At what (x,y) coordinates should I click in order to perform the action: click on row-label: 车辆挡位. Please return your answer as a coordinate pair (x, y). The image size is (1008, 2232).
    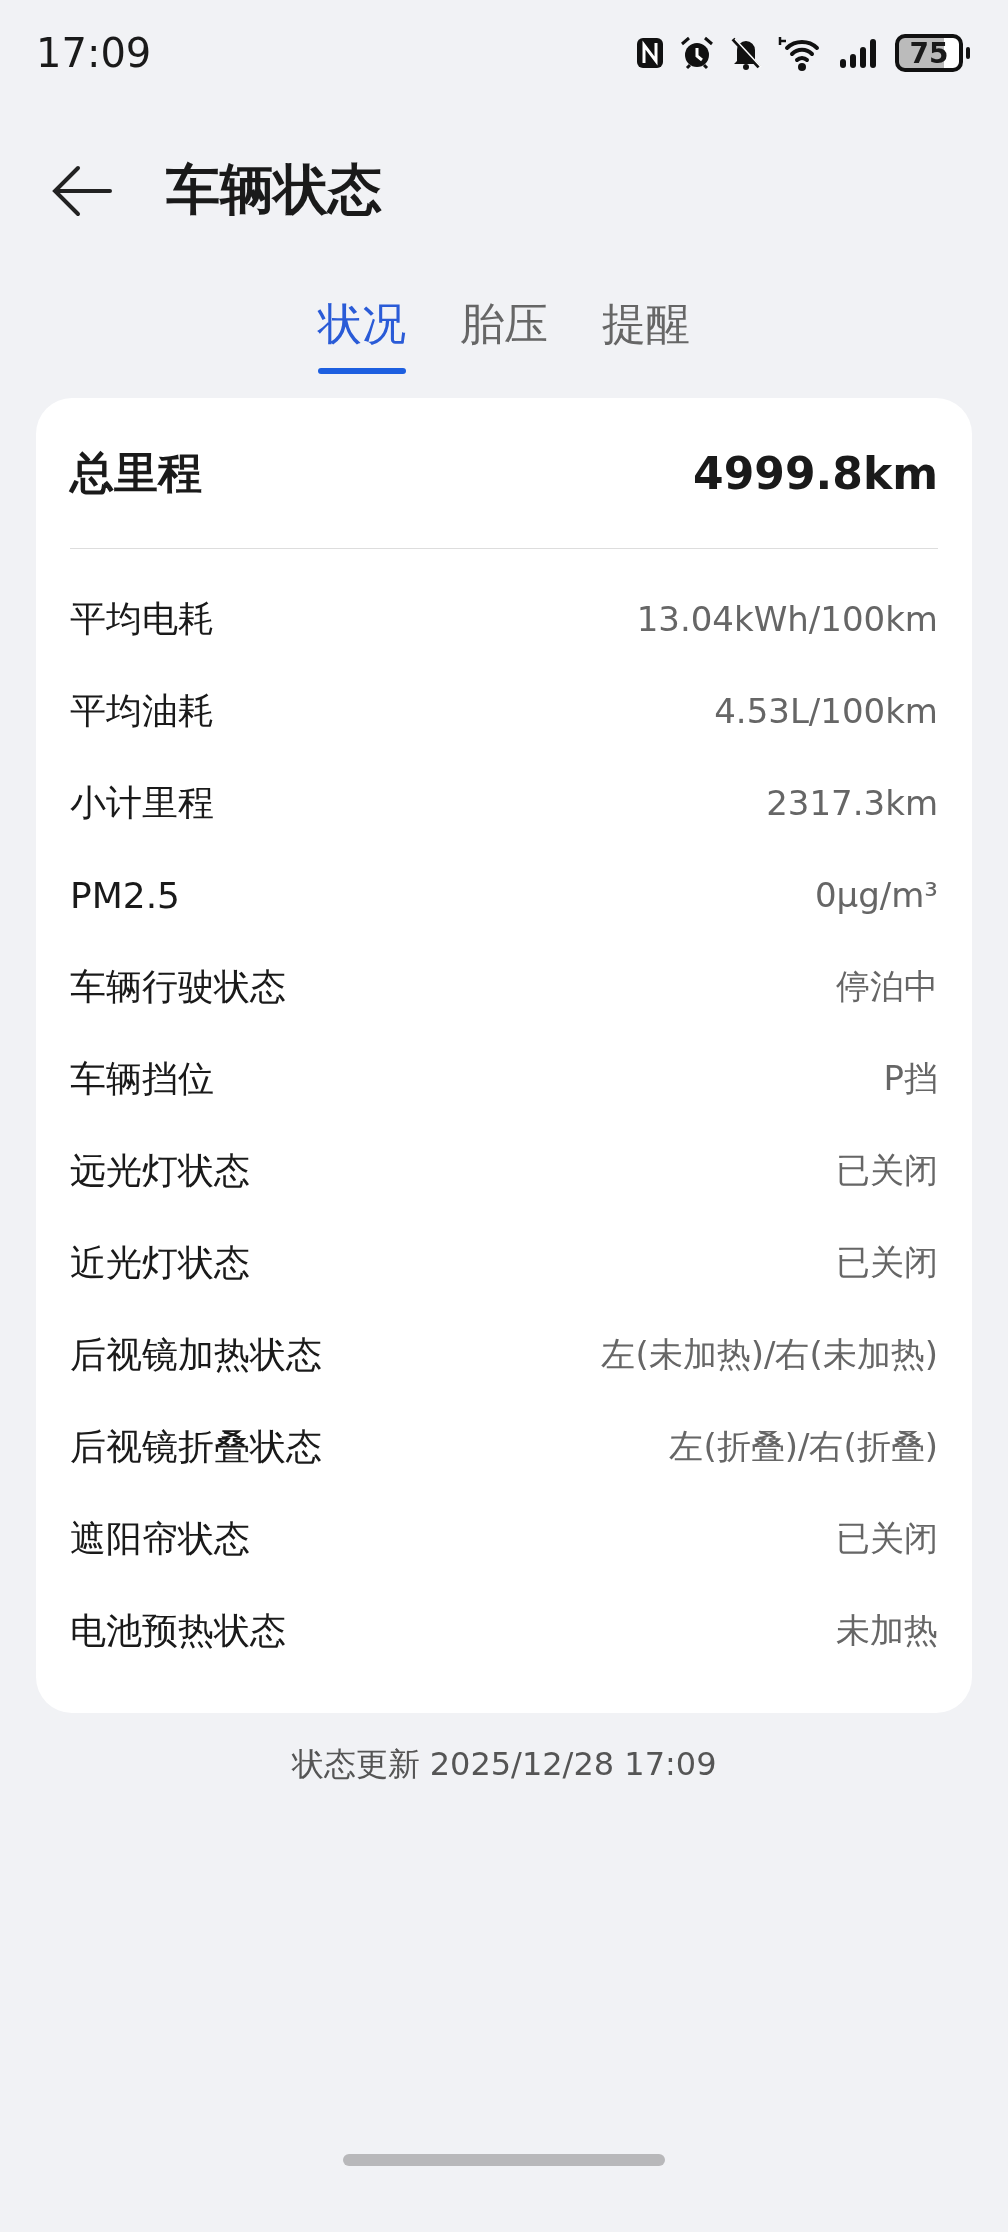
    Looking at the image, I should click on (142, 1078).